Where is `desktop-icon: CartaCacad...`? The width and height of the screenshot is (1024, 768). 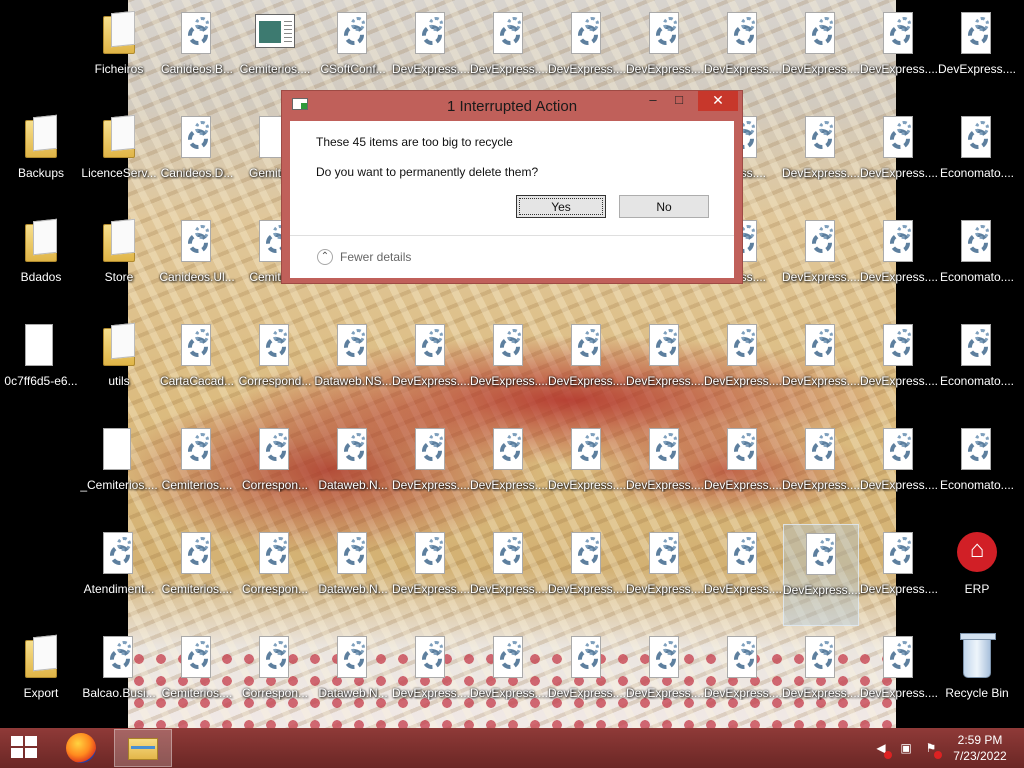 desktop-icon: CartaCacad... is located at coordinates (197, 367).